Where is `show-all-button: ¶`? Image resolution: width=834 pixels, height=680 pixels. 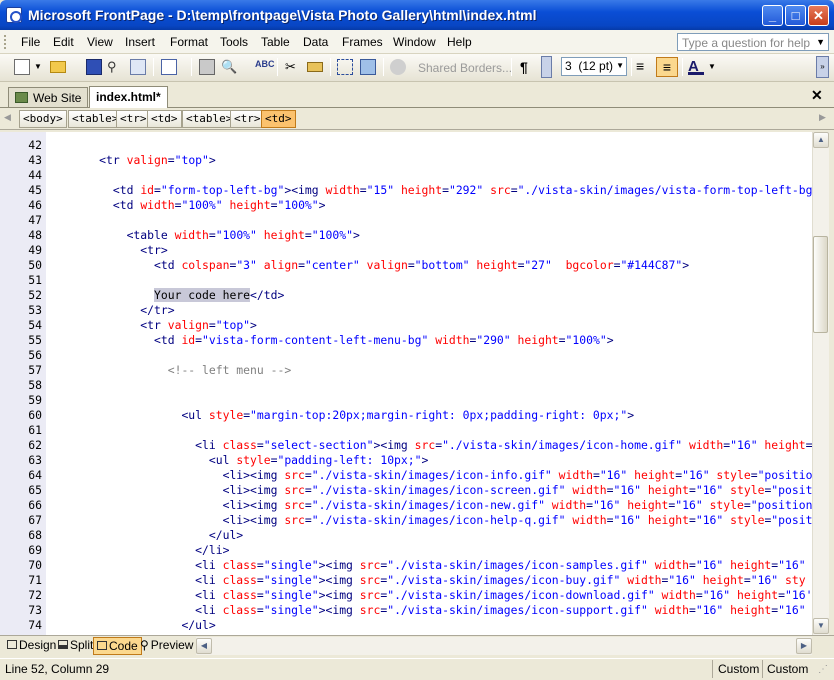
show-all-button: ¶ is located at coordinates (524, 67).